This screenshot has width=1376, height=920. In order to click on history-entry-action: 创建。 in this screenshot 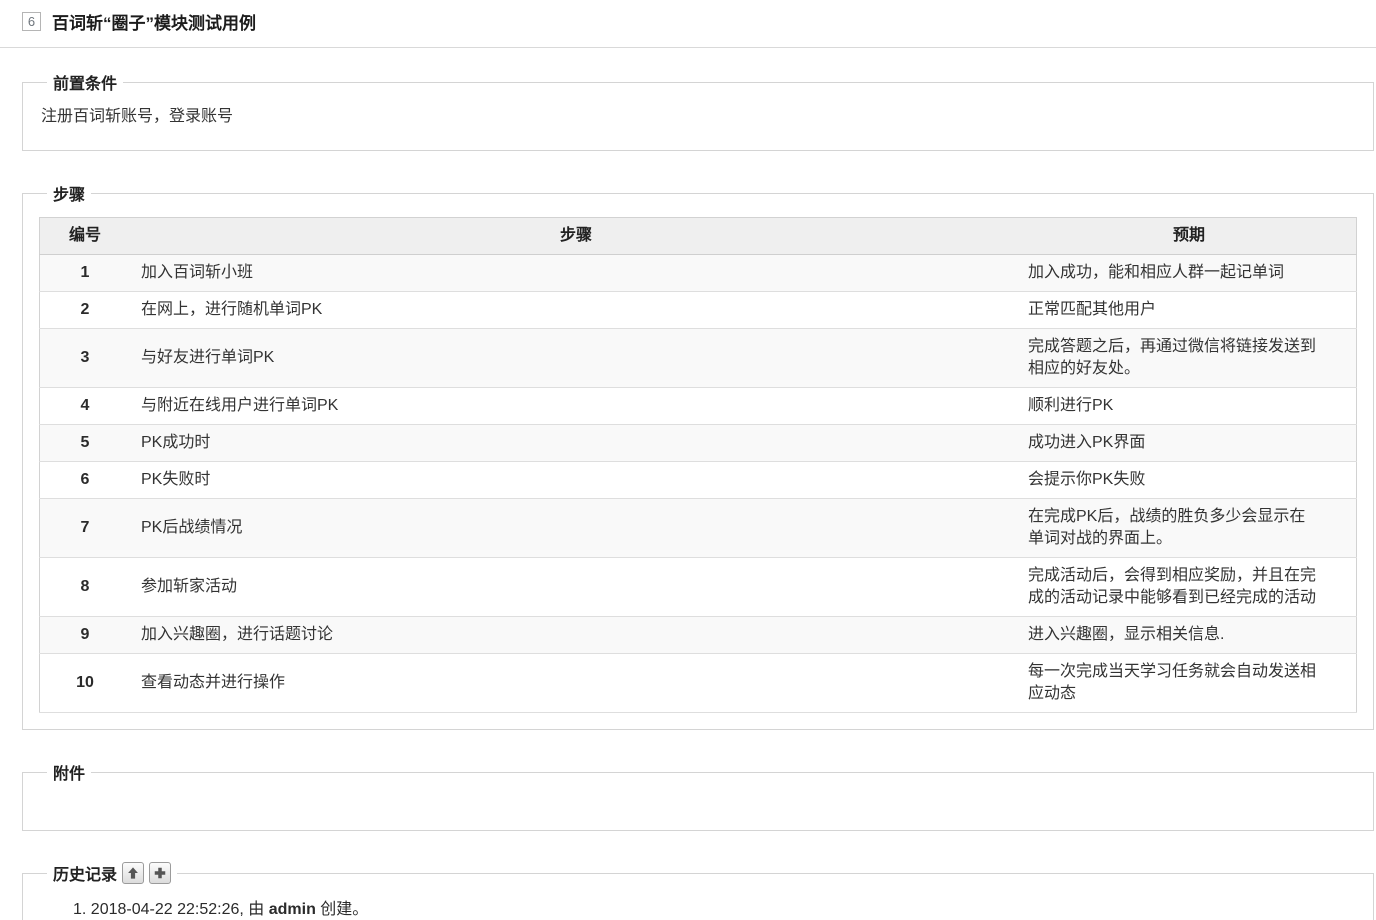, I will do `click(344, 909)`.